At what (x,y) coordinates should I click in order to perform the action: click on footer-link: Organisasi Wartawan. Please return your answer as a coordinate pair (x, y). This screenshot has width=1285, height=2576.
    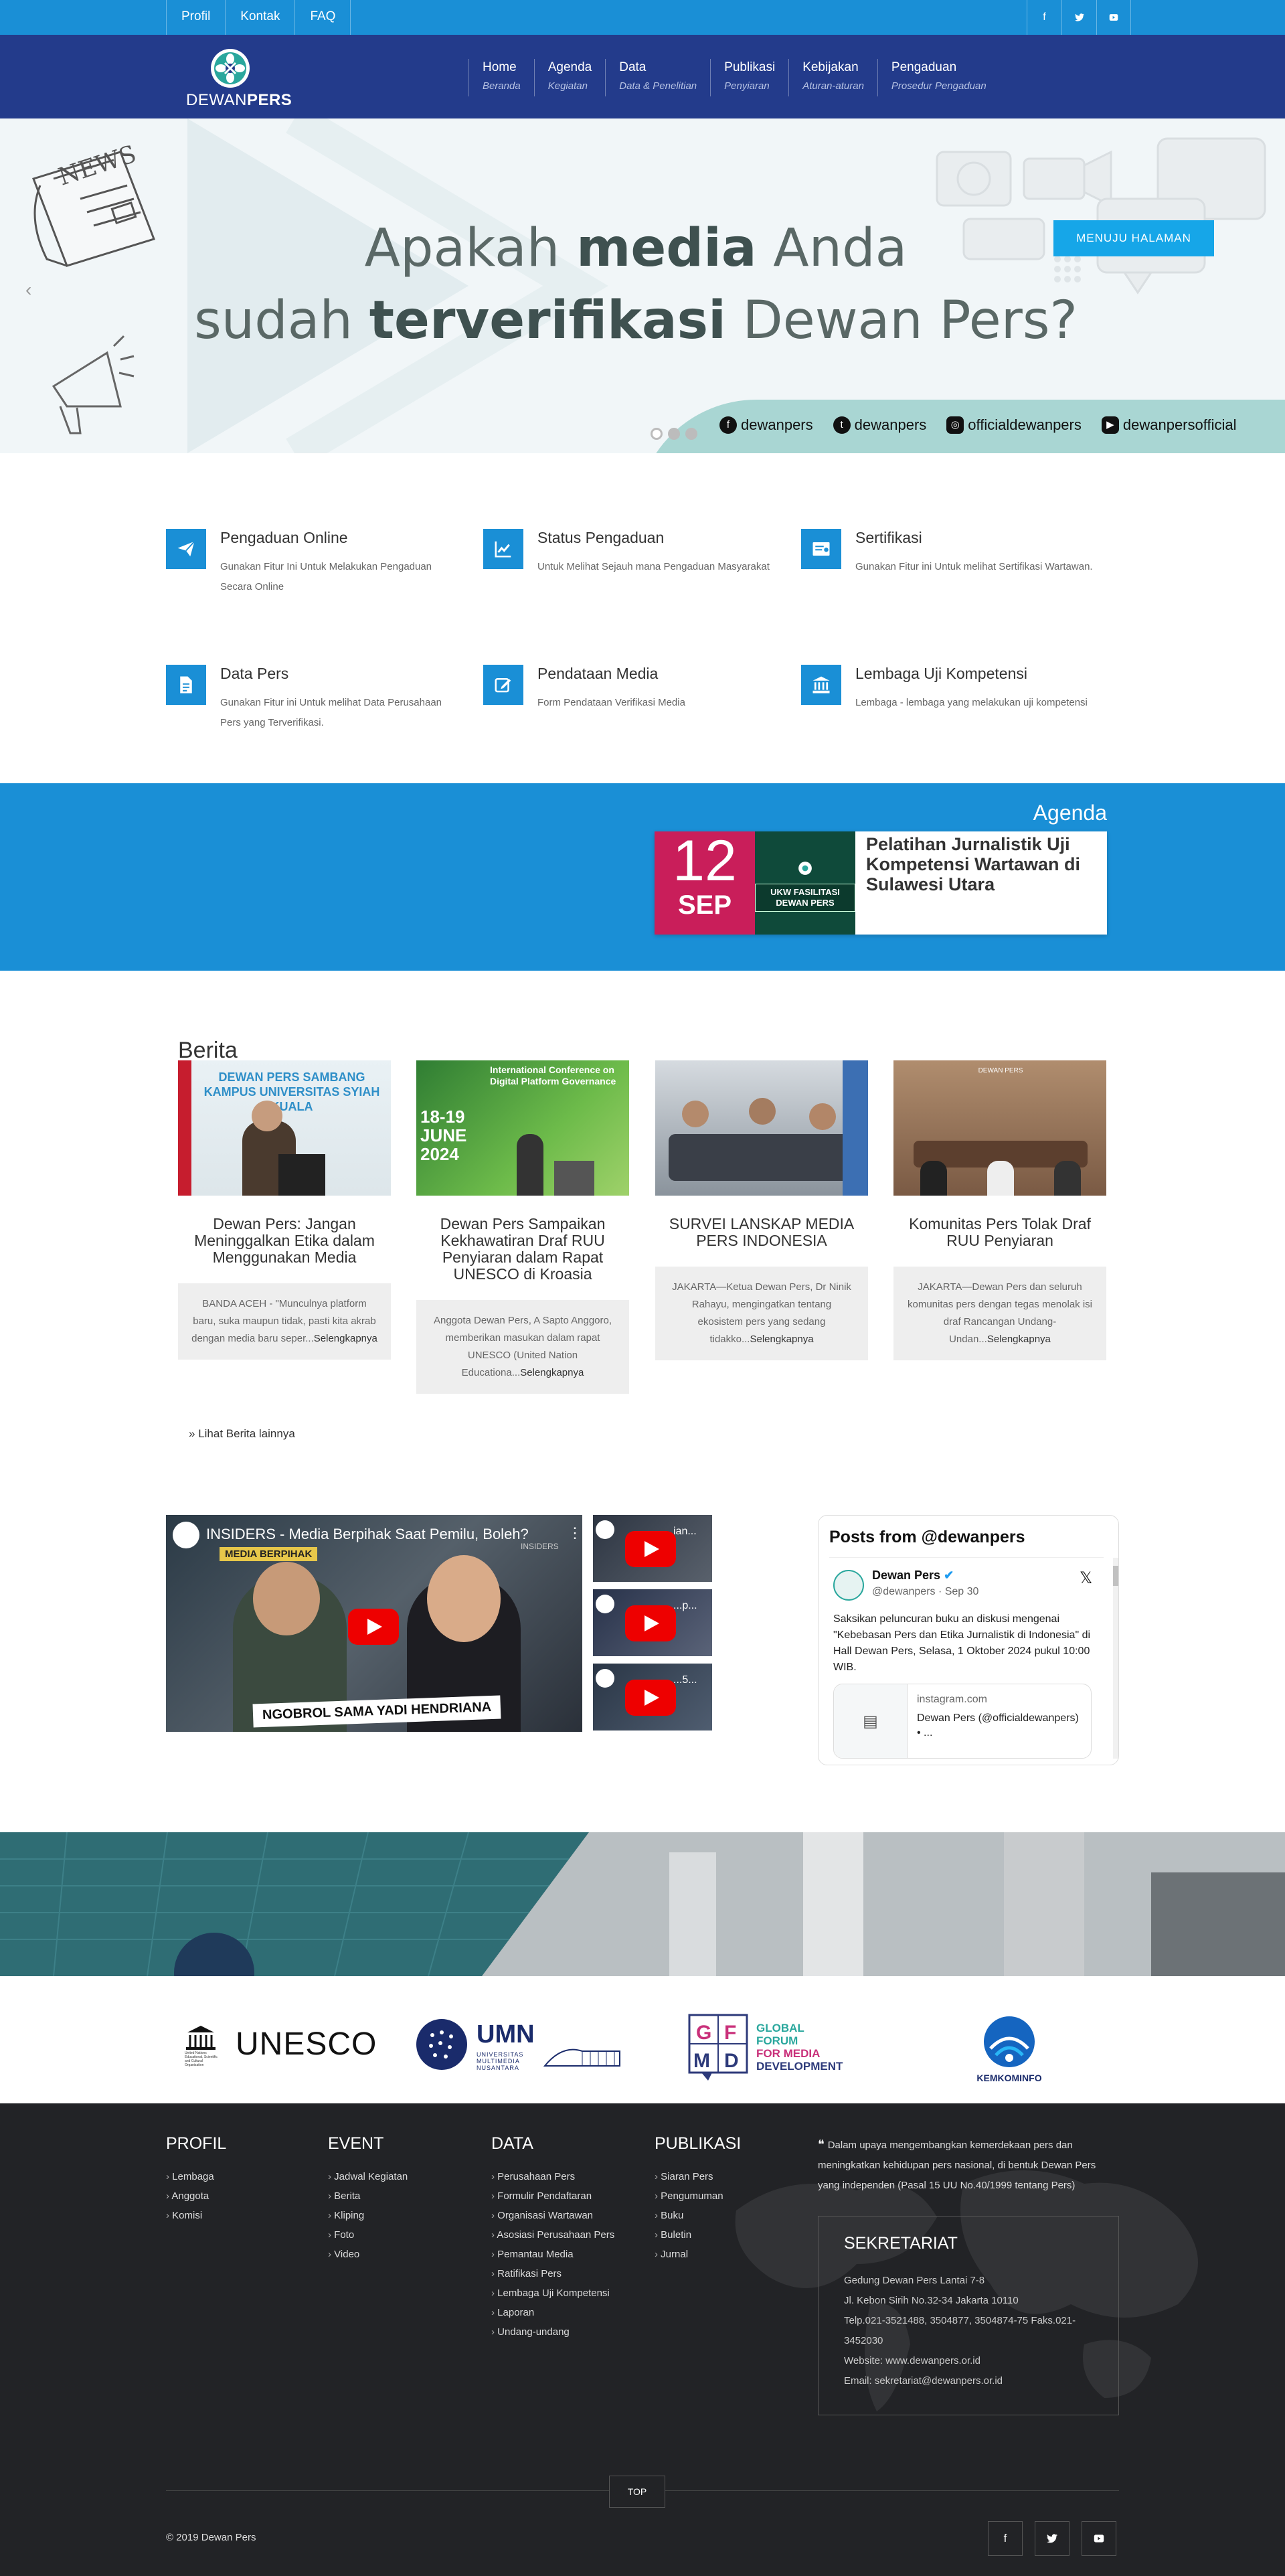
    Looking at the image, I should click on (545, 2216).